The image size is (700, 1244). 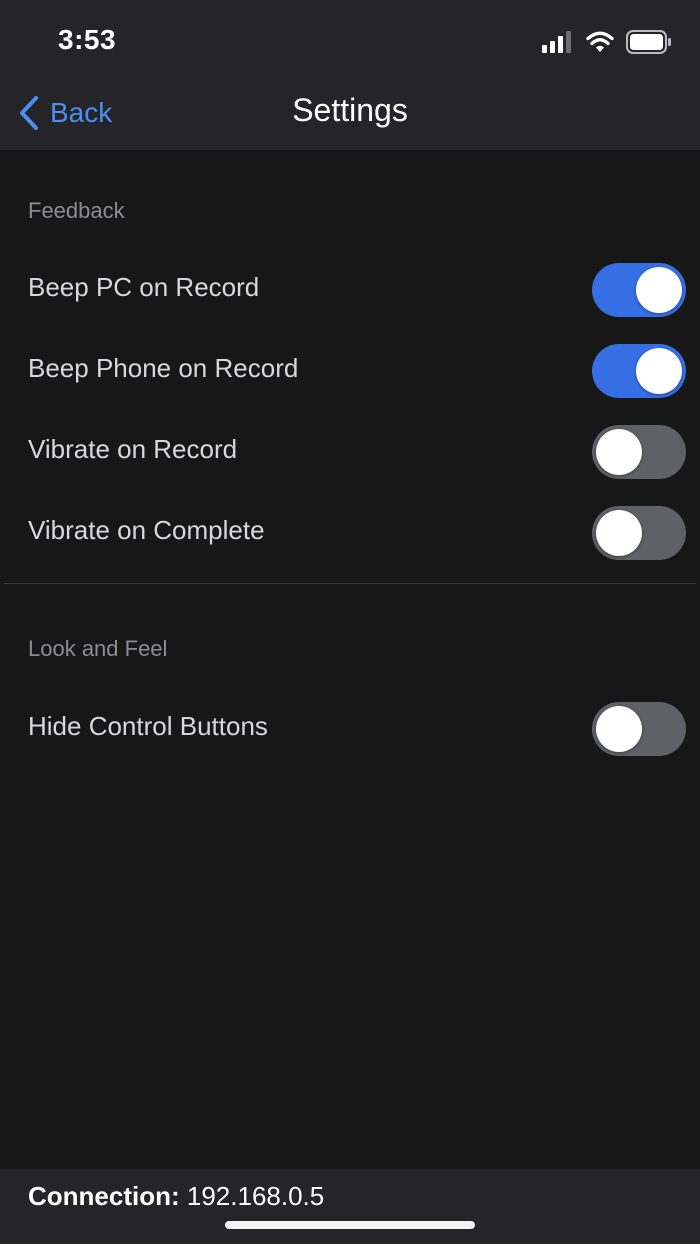 I want to click on wifi-icon, so click(x=600, y=41).